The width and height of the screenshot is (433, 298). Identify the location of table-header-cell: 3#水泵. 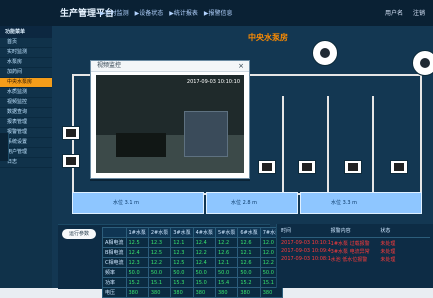
(182, 232).